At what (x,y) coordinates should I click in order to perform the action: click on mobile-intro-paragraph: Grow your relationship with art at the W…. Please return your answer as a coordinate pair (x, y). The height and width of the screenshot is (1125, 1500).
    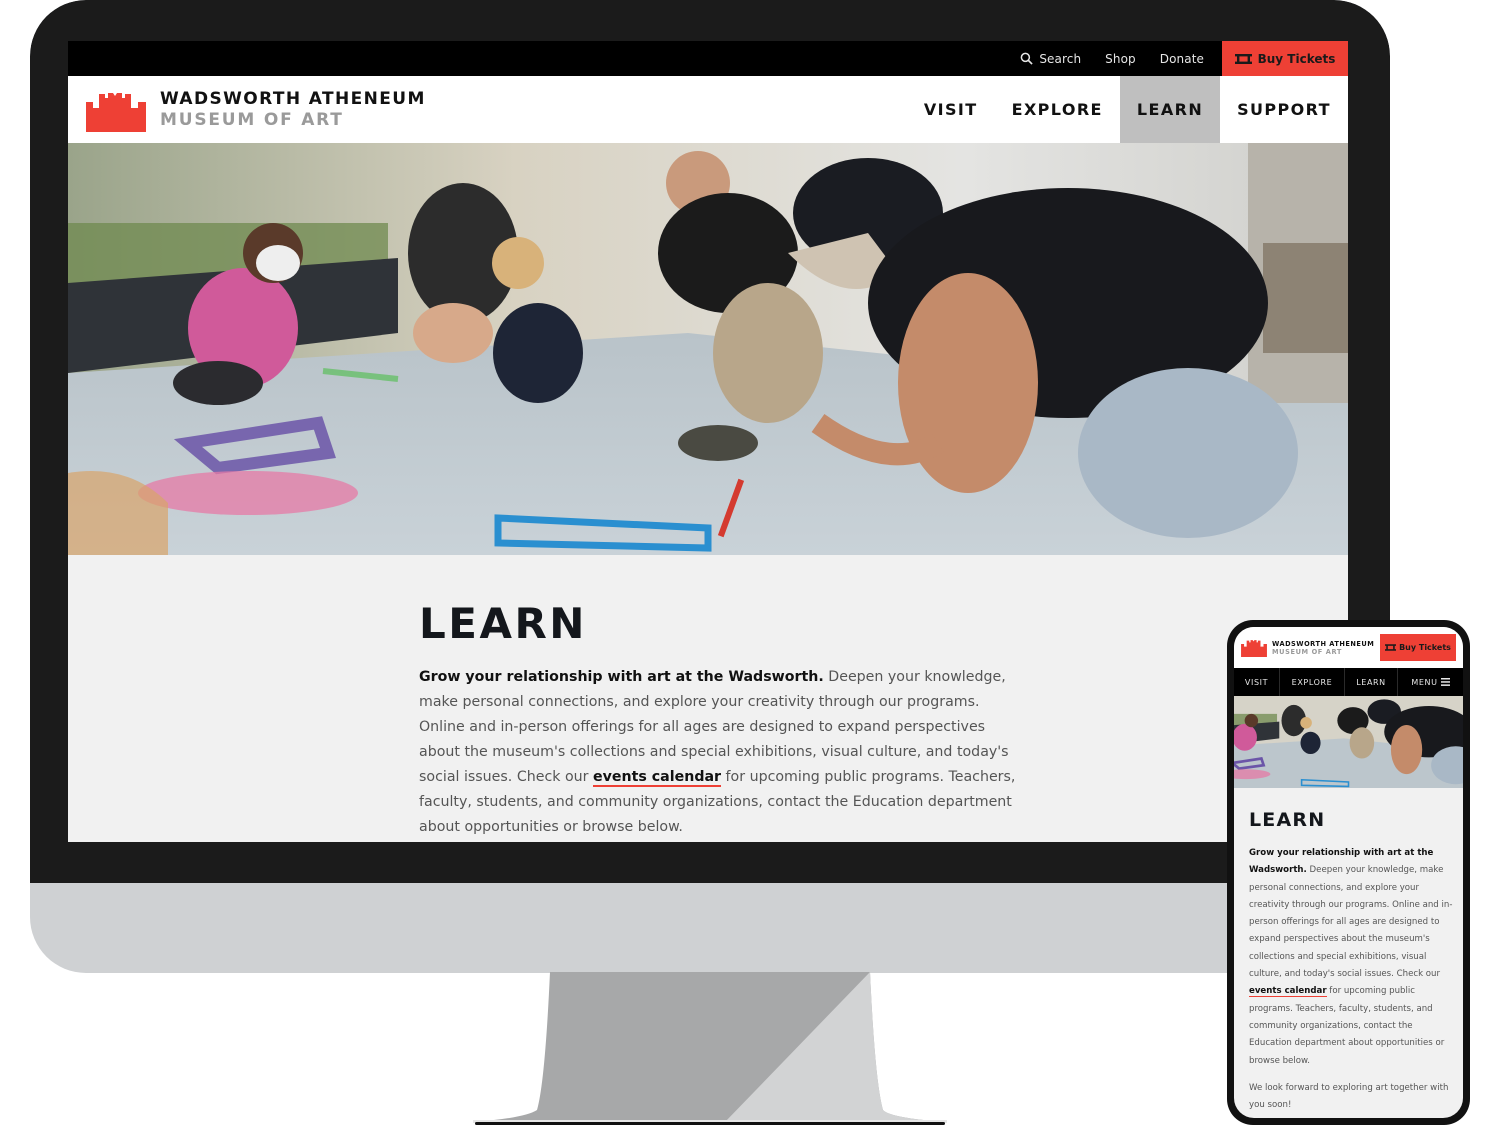
    Looking at the image, I should click on (1351, 957).